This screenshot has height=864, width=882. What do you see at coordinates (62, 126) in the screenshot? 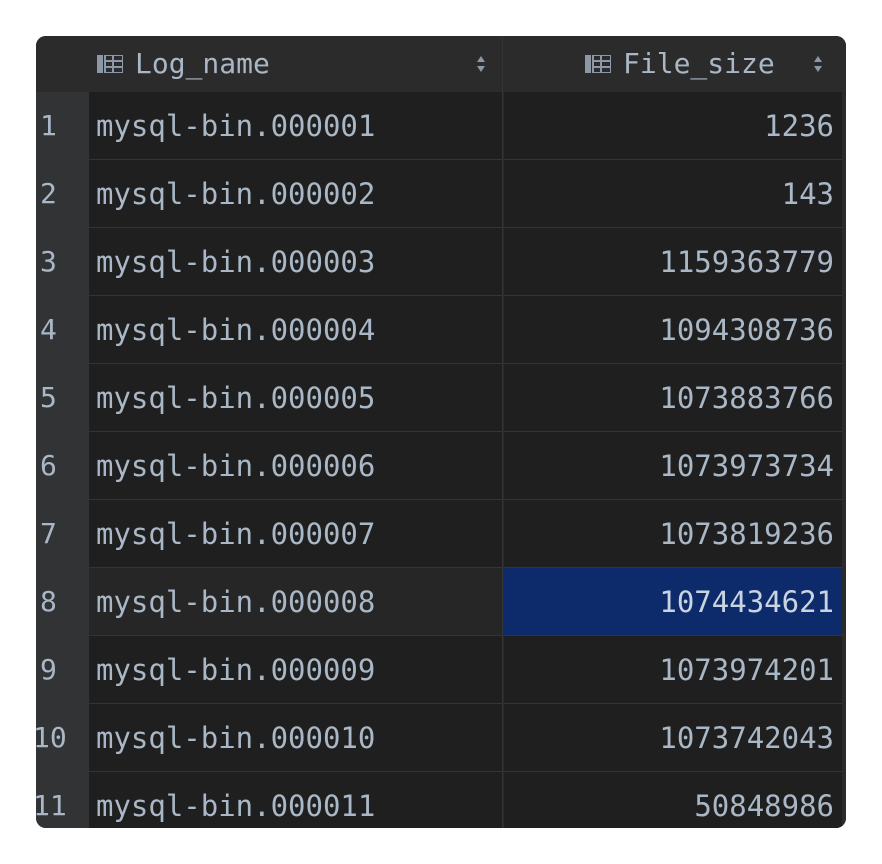
I see `row-number: 1` at bounding box center [62, 126].